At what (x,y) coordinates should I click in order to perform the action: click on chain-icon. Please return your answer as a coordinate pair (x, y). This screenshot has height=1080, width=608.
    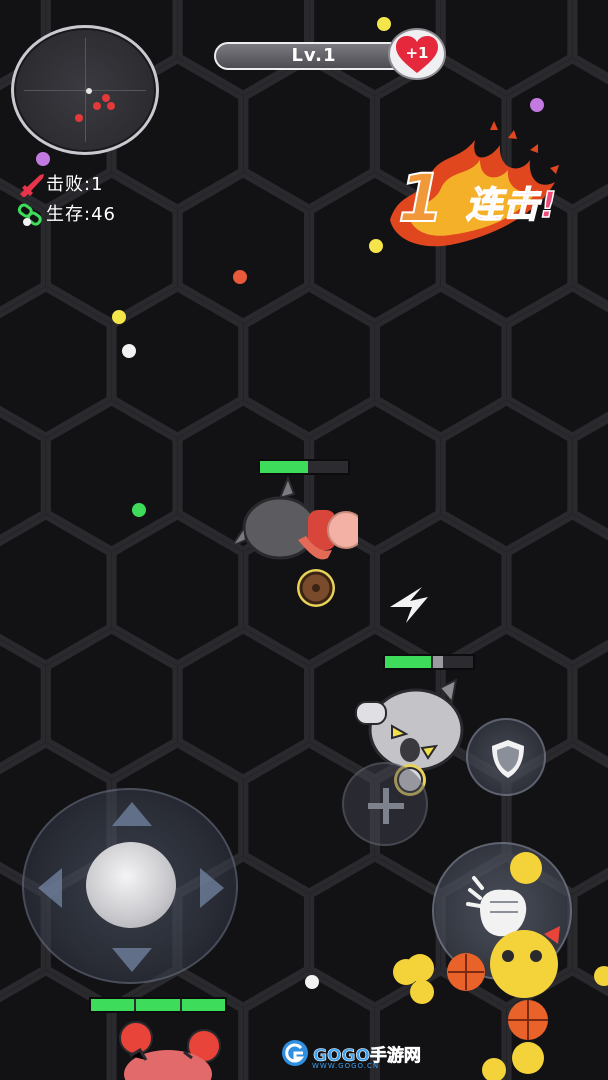
    Looking at the image, I should click on (31, 215).